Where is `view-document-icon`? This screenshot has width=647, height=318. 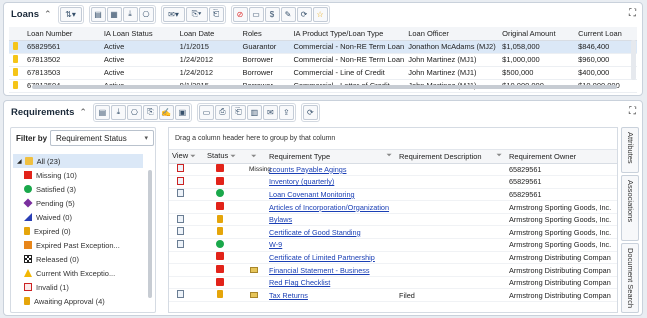
view-document-icon is located at coordinates (180, 180).